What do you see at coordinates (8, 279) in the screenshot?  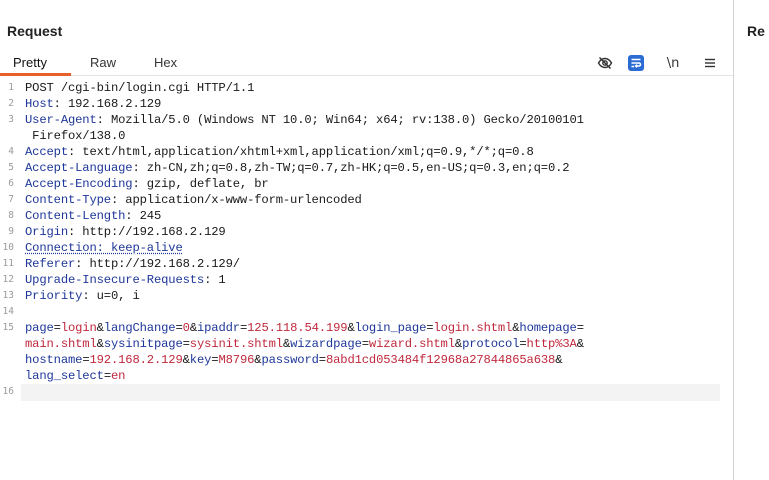 I see `line-number: 12` at bounding box center [8, 279].